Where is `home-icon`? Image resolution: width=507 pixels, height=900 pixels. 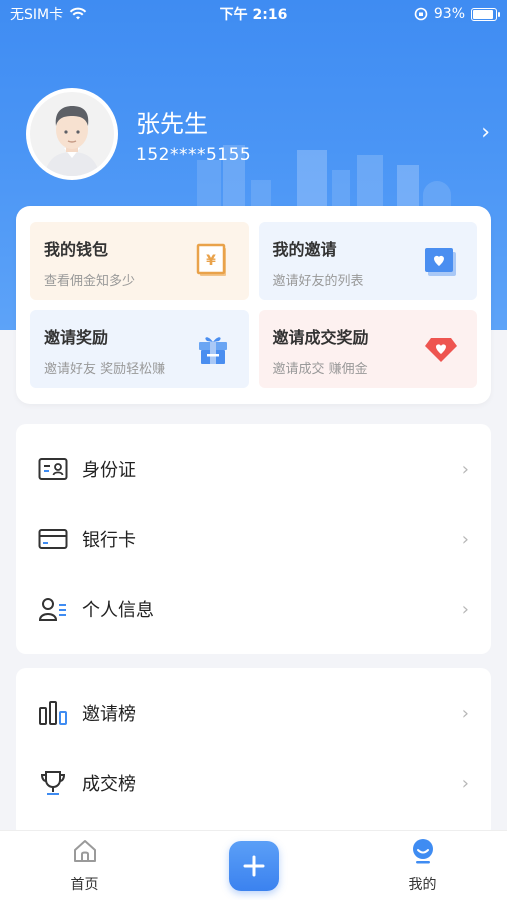 home-icon is located at coordinates (84, 850).